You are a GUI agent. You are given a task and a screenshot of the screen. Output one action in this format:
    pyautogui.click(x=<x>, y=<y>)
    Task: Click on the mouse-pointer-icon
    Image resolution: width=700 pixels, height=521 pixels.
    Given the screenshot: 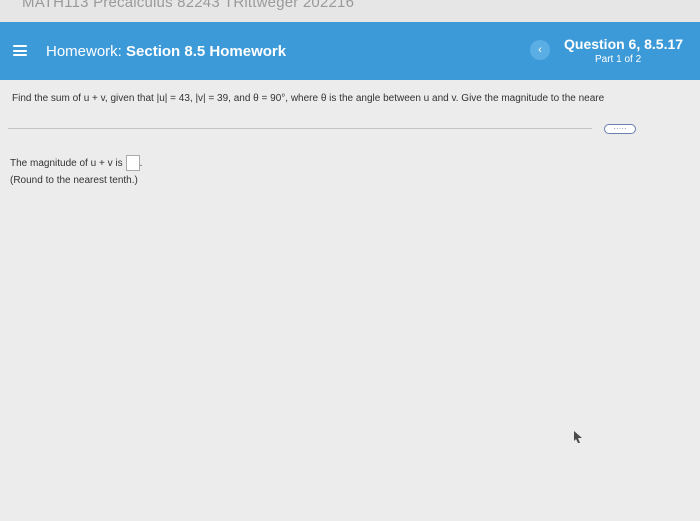 What is the action you would take?
    pyautogui.click(x=578, y=439)
    